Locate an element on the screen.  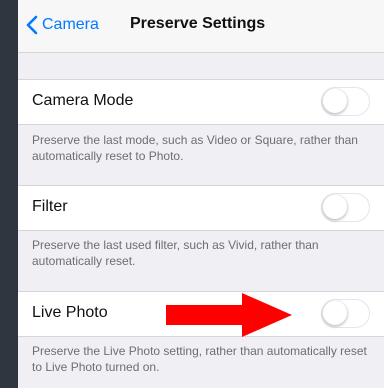
navigation-bar: Camera Preserve Settings is located at coordinates (201, 26).